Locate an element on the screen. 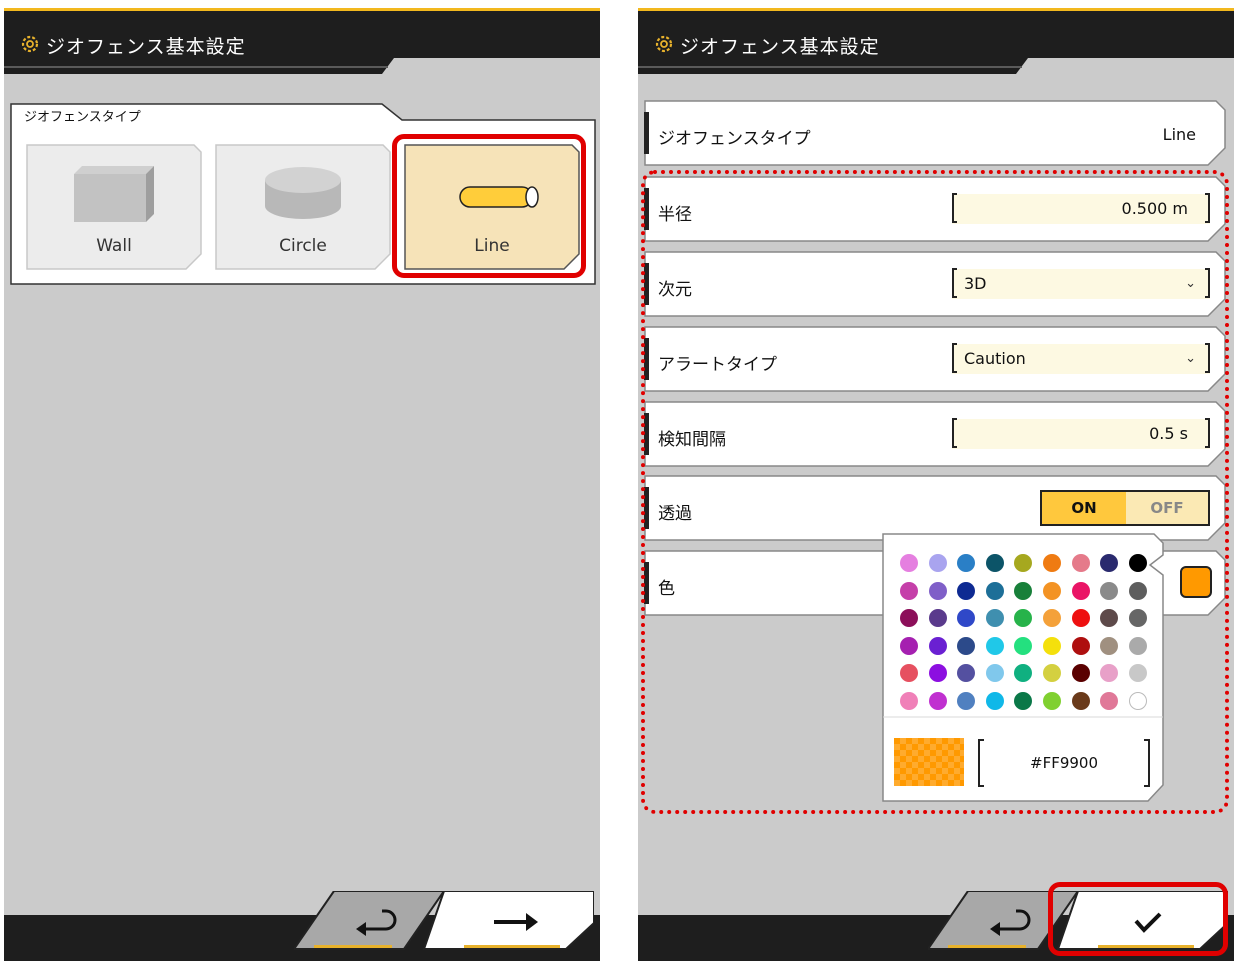 This screenshot has width=1241, height=967. next-button is located at coordinates (515, 922).